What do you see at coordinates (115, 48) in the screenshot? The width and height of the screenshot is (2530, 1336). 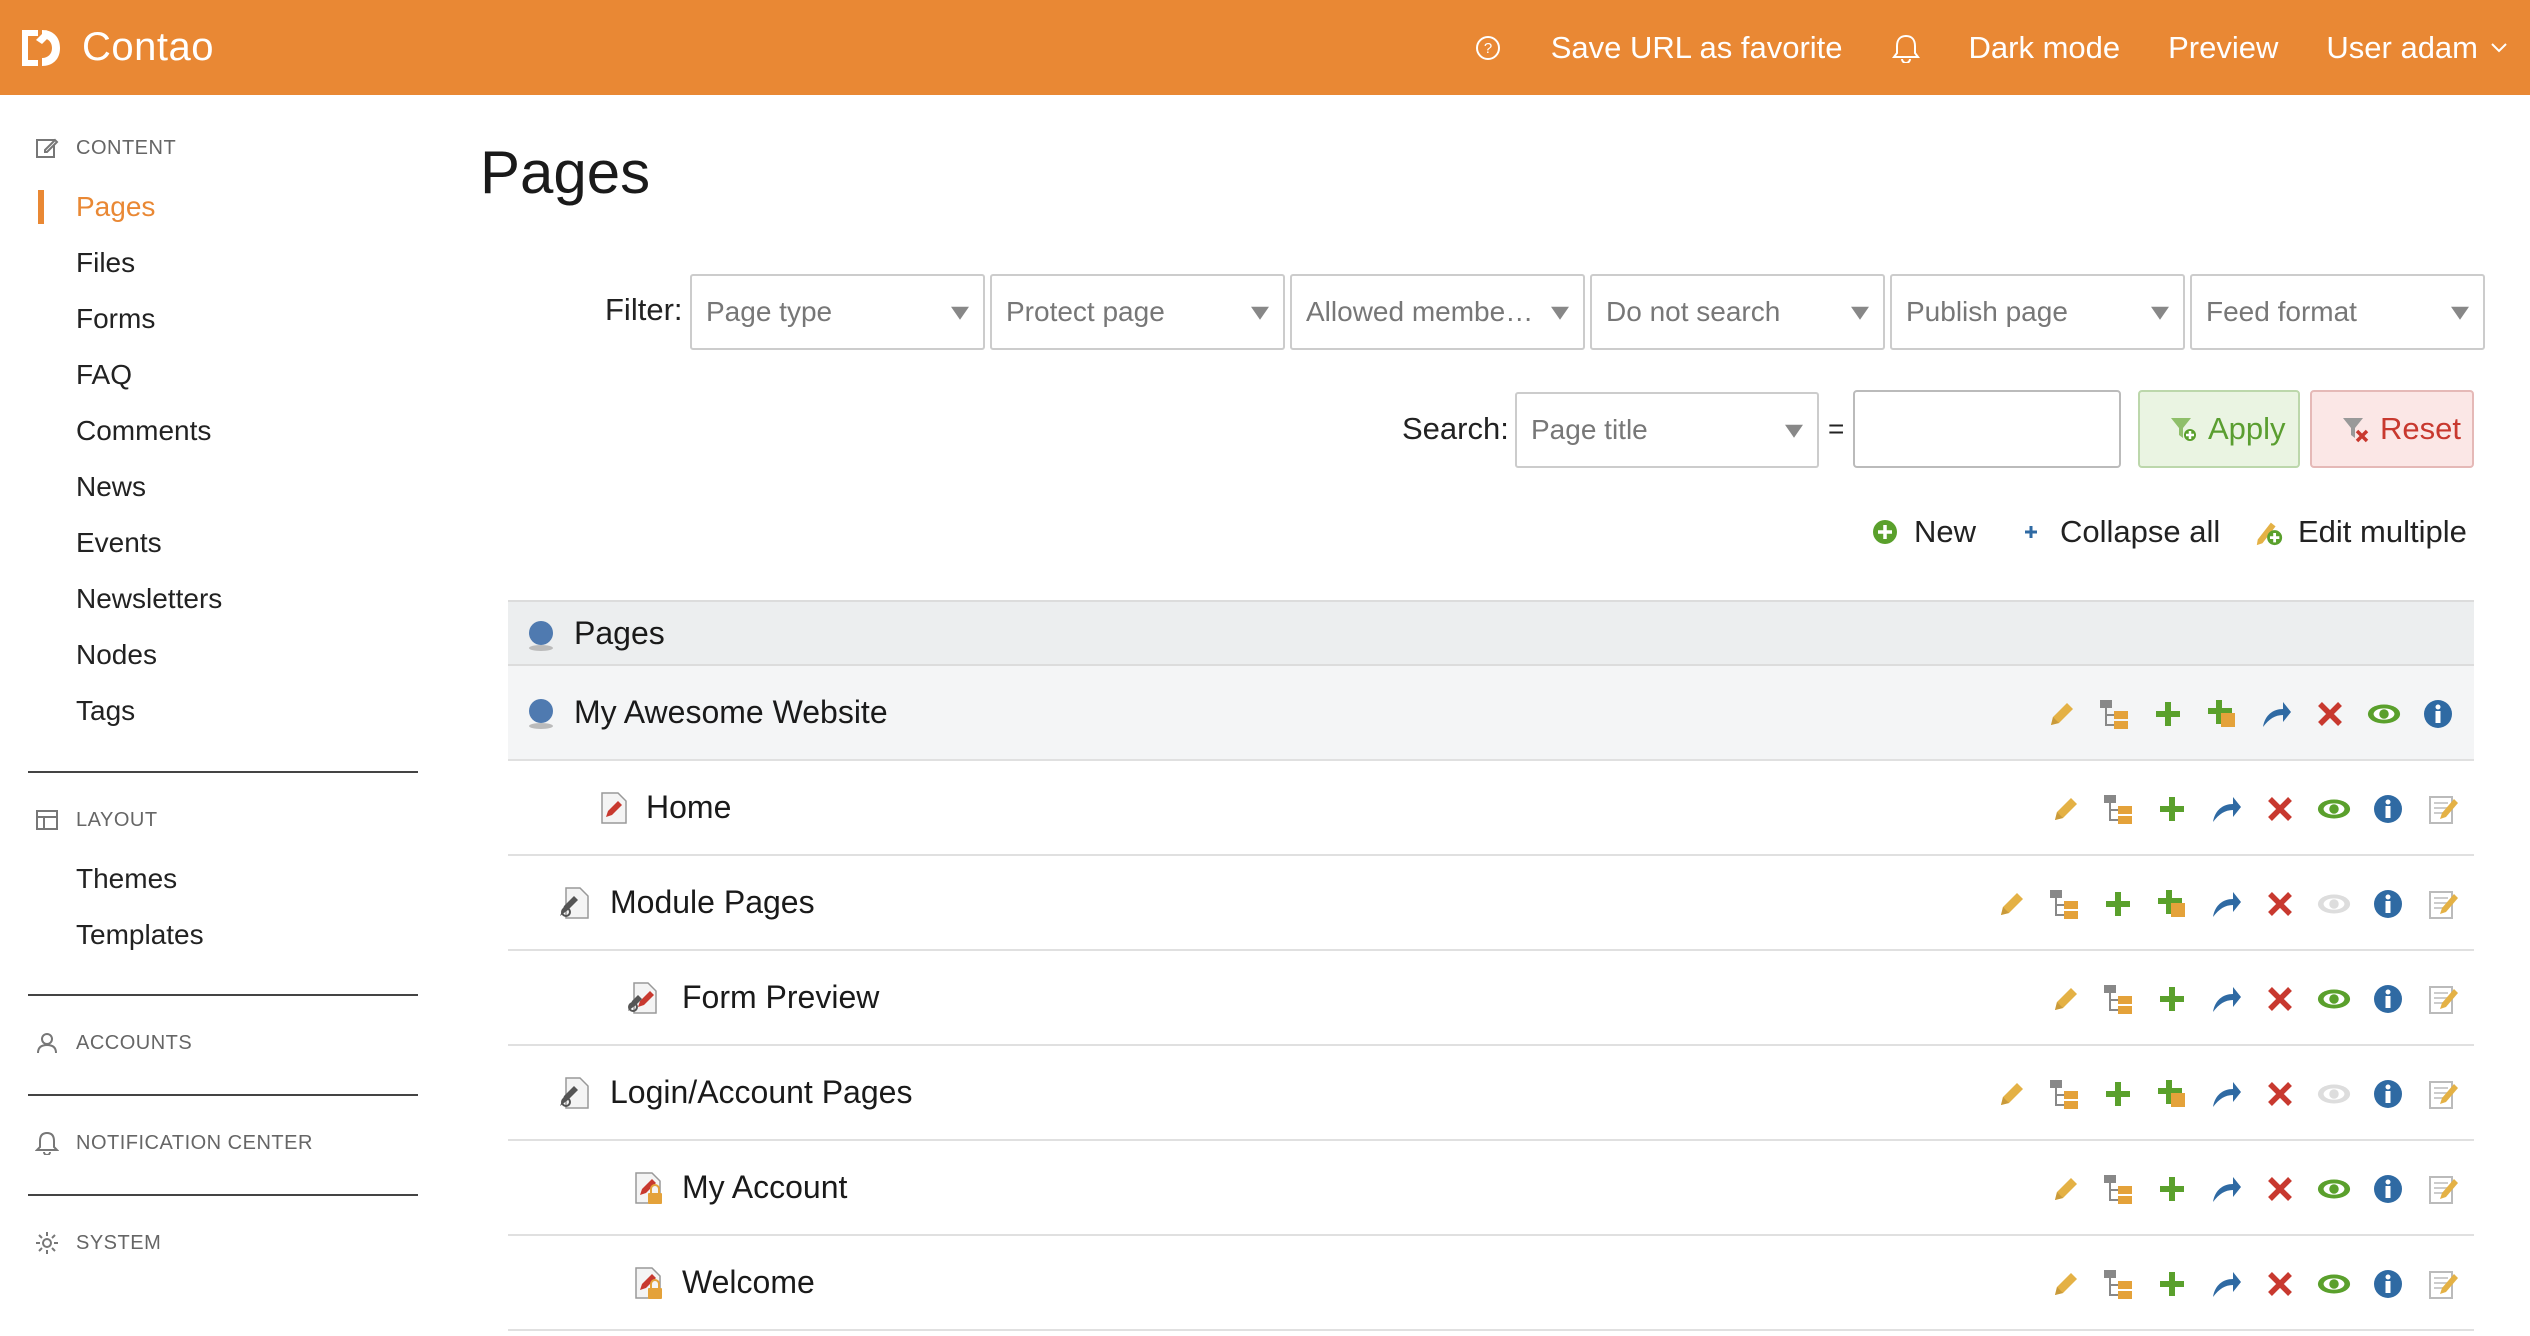 I see `app-logo: Contao` at bounding box center [115, 48].